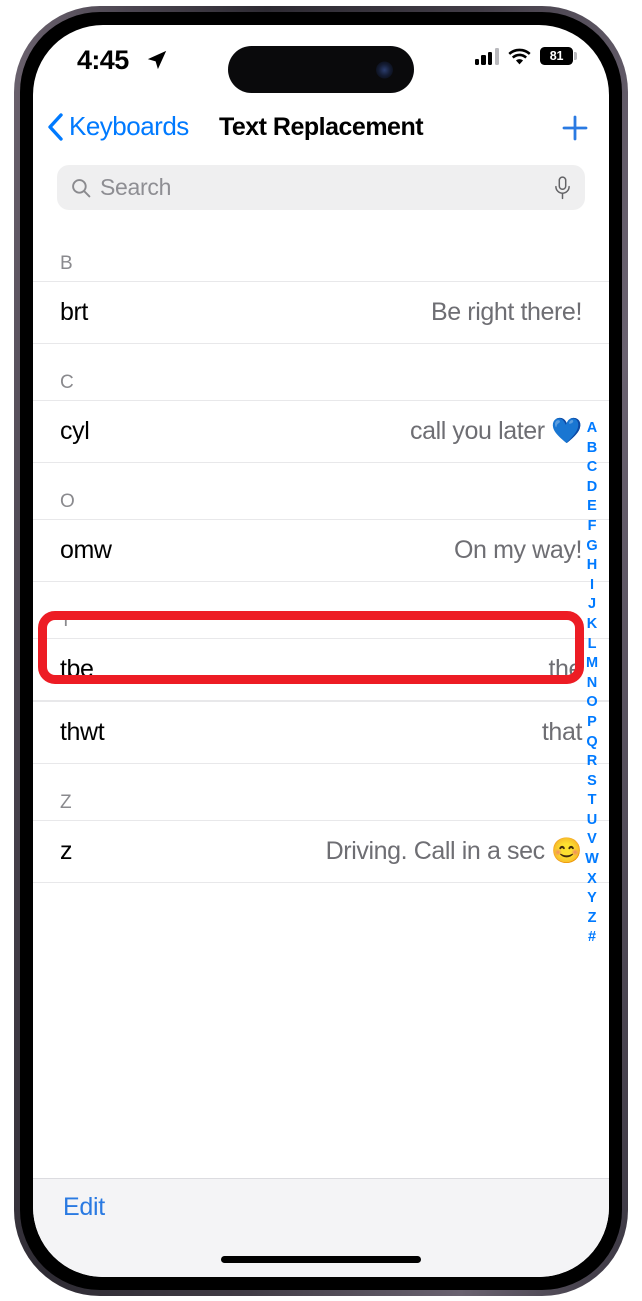 The height and width of the screenshot is (1301, 642). What do you see at coordinates (66, 620) in the screenshot?
I see `section-header: T` at bounding box center [66, 620].